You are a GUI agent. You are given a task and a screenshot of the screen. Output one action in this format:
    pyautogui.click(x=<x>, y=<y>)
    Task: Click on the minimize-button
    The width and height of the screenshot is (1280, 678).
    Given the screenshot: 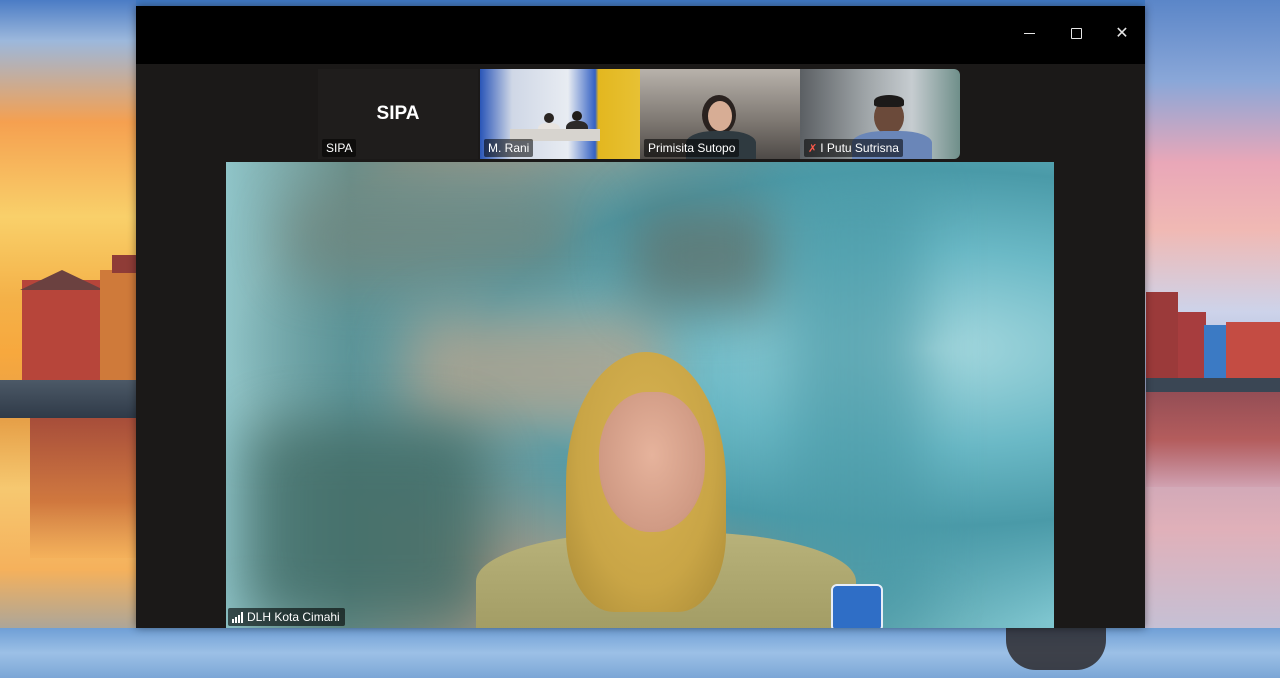 What is the action you would take?
    pyautogui.click(x=1029, y=33)
    